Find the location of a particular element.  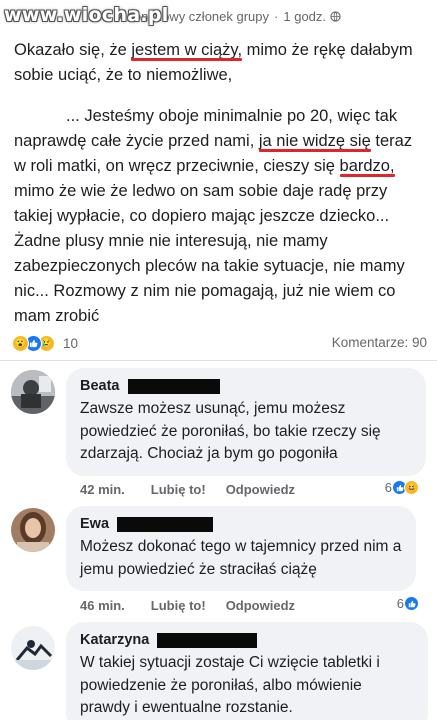

post-reactions: 😮 😢 10 is located at coordinates (45, 343).